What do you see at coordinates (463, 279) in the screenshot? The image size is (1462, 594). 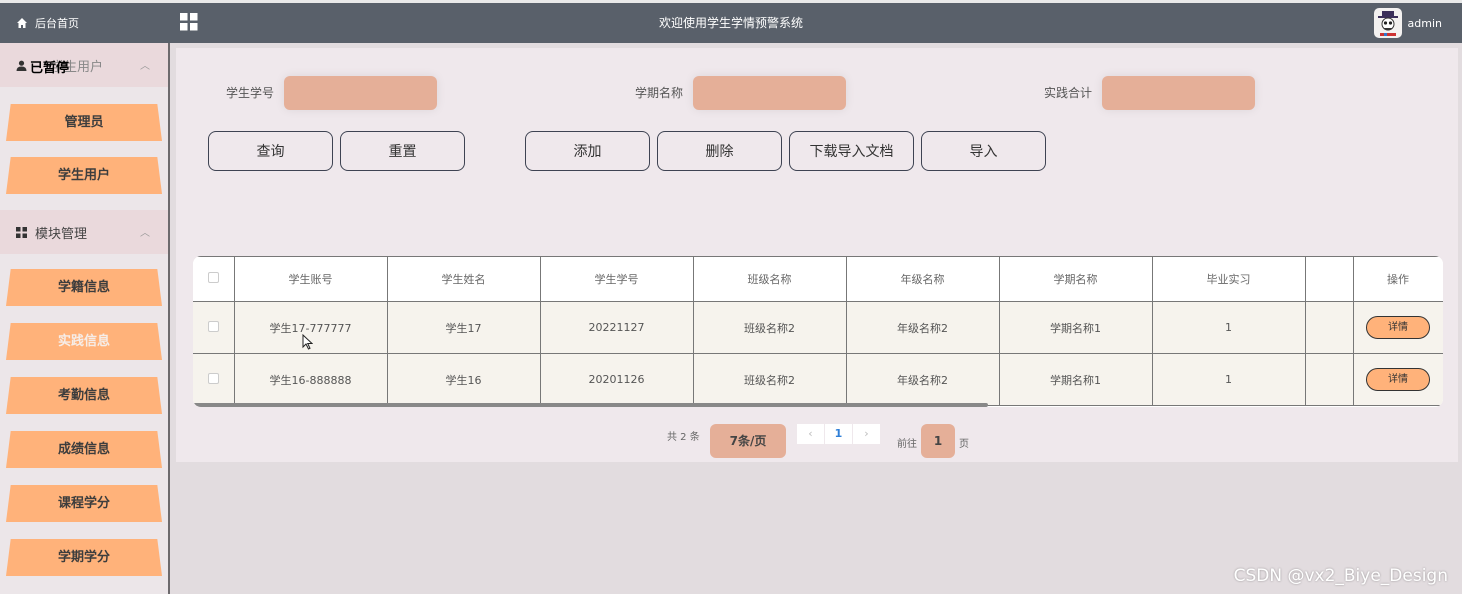 I see `column-header: 学生姓名` at bounding box center [463, 279].